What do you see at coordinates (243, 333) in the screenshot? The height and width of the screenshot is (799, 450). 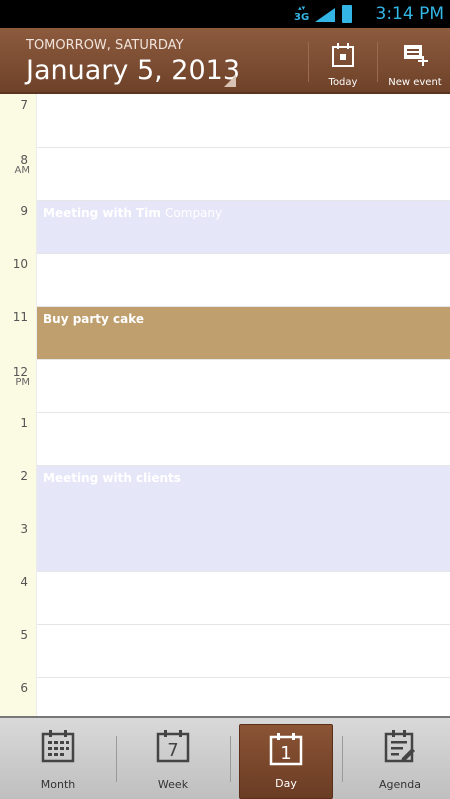 I see `event-block: Buy party cake` at bounding box center [243, 333].